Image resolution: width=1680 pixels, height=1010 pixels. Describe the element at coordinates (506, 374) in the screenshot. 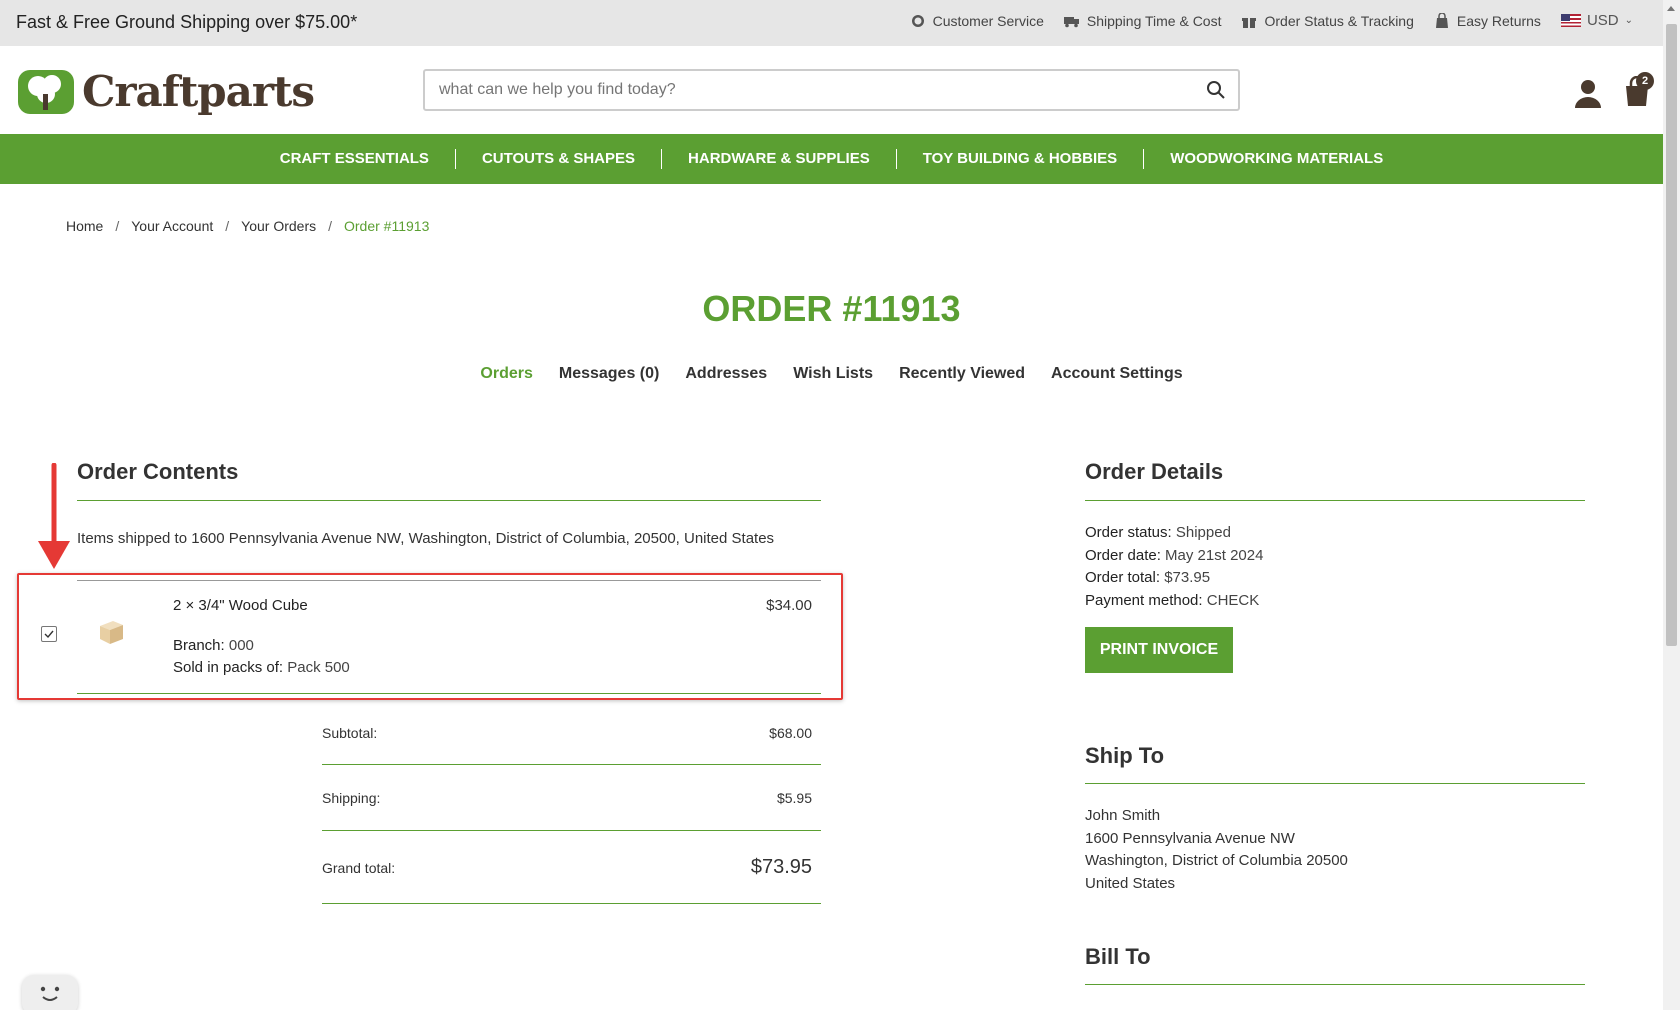

I see `tab-orders: Orders` at that location.